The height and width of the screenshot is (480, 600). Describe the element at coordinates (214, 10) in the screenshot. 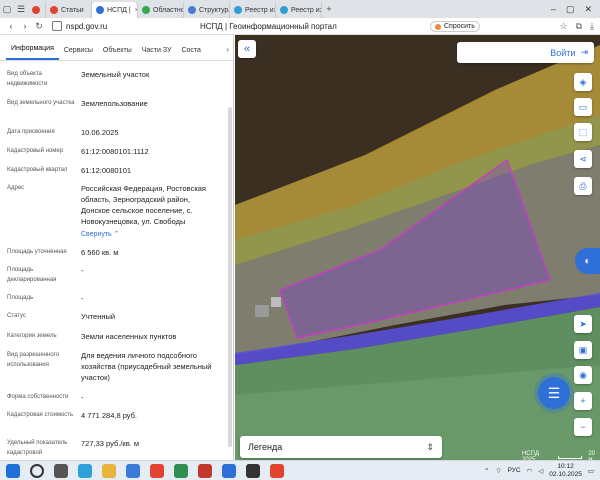

I see `tab-label: Структура` at that location.